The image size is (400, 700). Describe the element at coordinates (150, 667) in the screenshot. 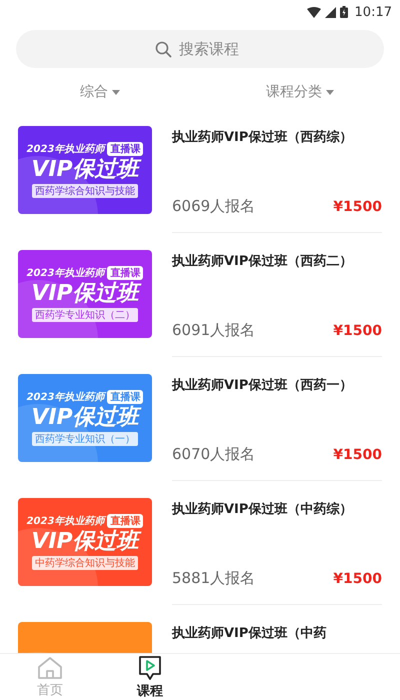

I see `play-bubble-icon` at that location.